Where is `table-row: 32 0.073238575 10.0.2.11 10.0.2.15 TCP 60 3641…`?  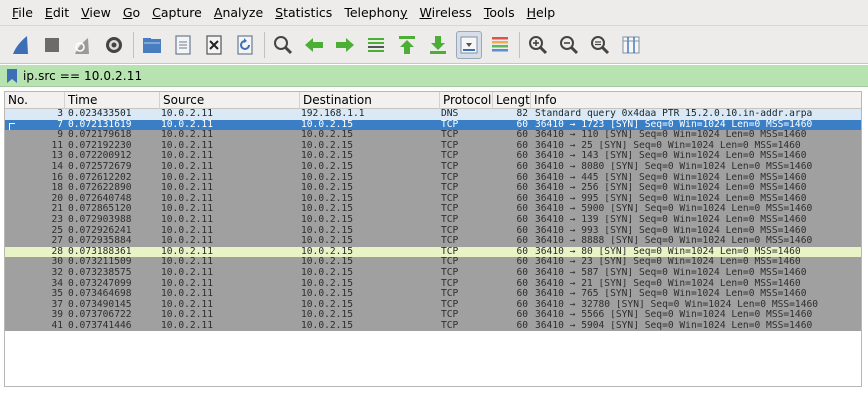 table-row: 32 0.073238575 10.0.2.11 10.0.2.15 TCP 60 3641… is located at coordinates (433, 273).